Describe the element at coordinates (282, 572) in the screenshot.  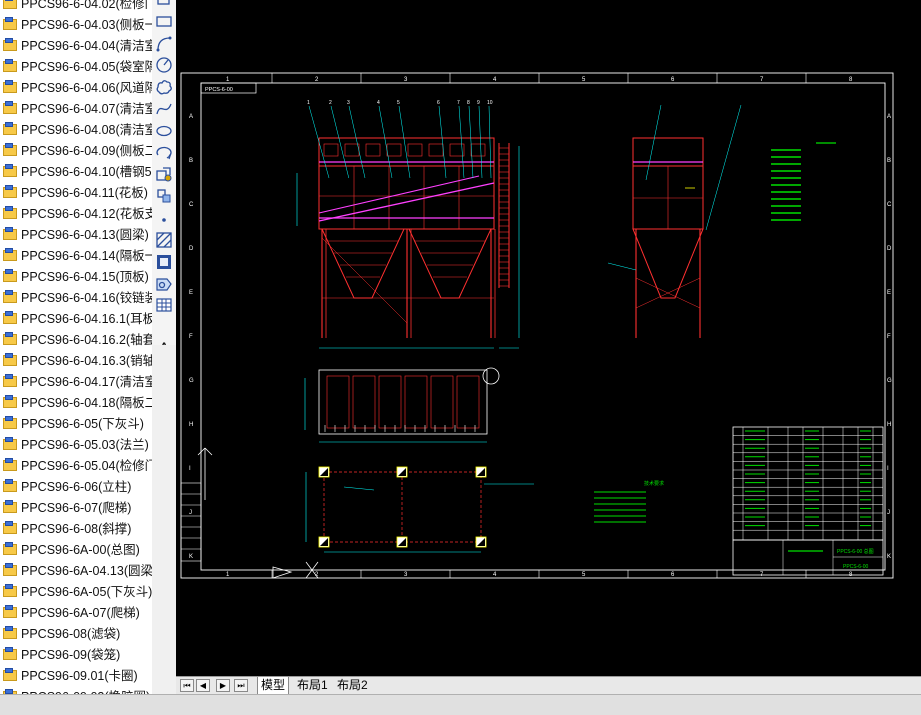
I see `ucs-arrow` at that location.